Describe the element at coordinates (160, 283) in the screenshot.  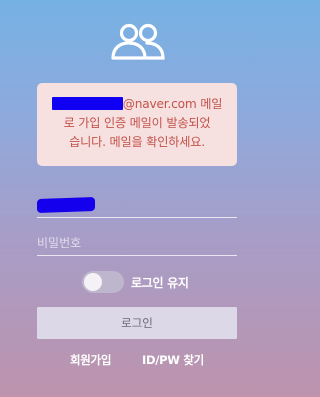
I see `keep-login-label: 로그인 유지` at that location.